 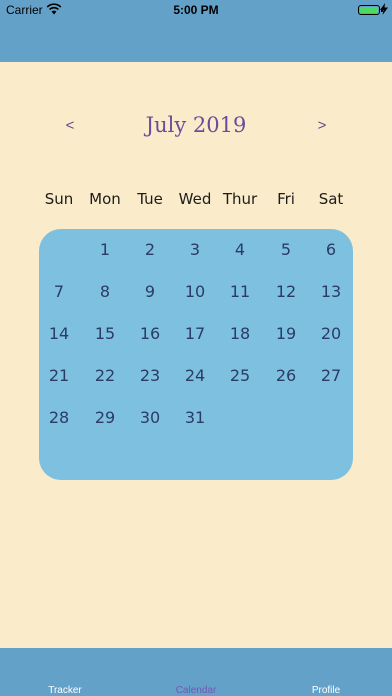 I want to click on weekday-label: Thur, so click(x=240, y=199).